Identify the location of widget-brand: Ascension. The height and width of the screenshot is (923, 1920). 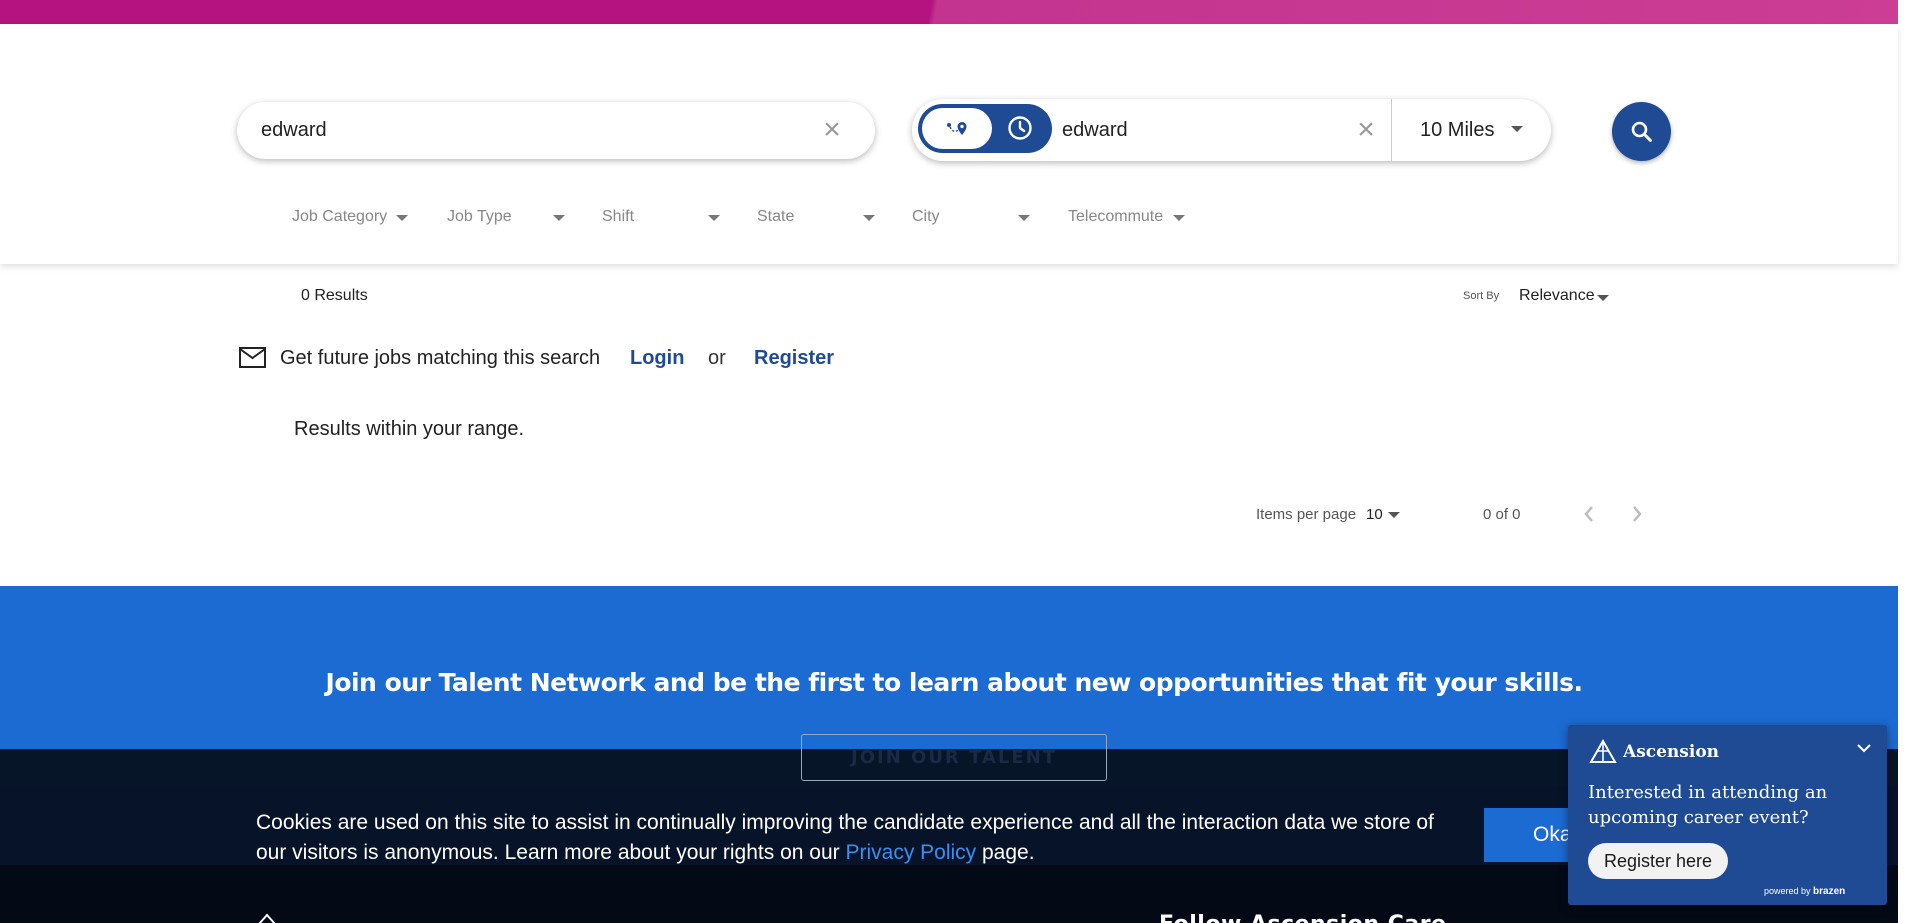
(1671, 752).